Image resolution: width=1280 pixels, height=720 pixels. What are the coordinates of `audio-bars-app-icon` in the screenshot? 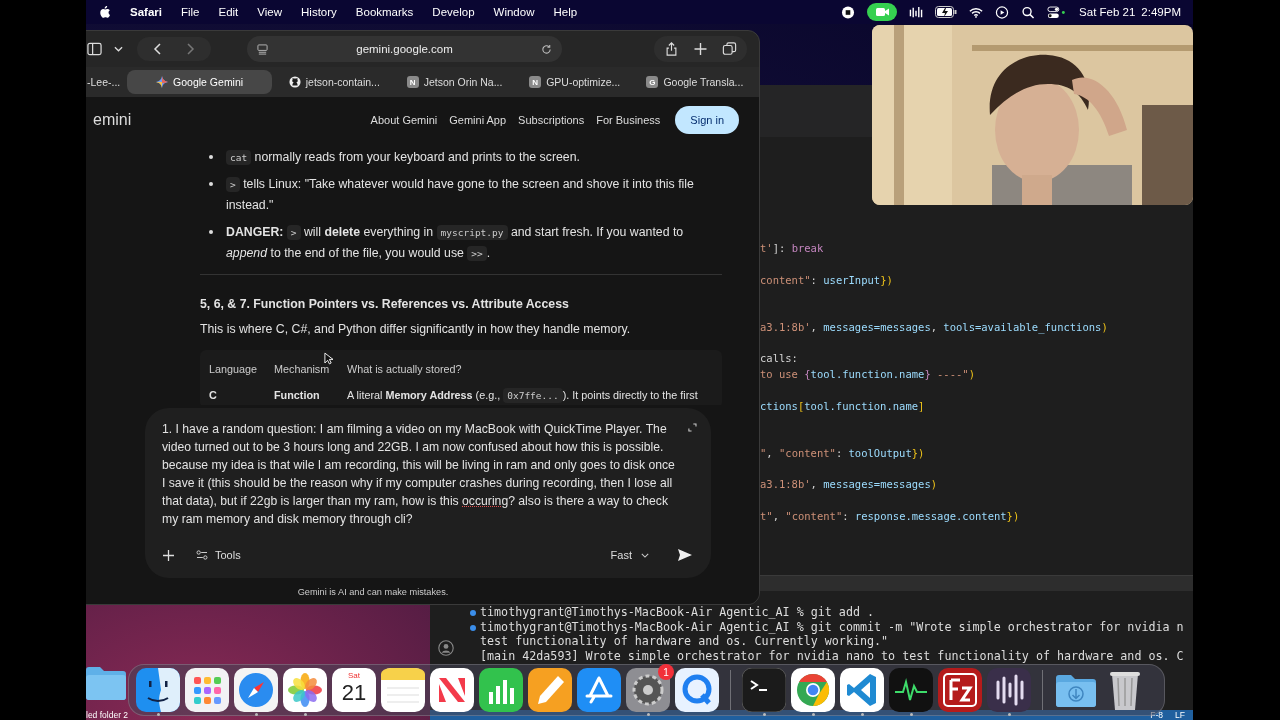 It's located at (1009, 690).